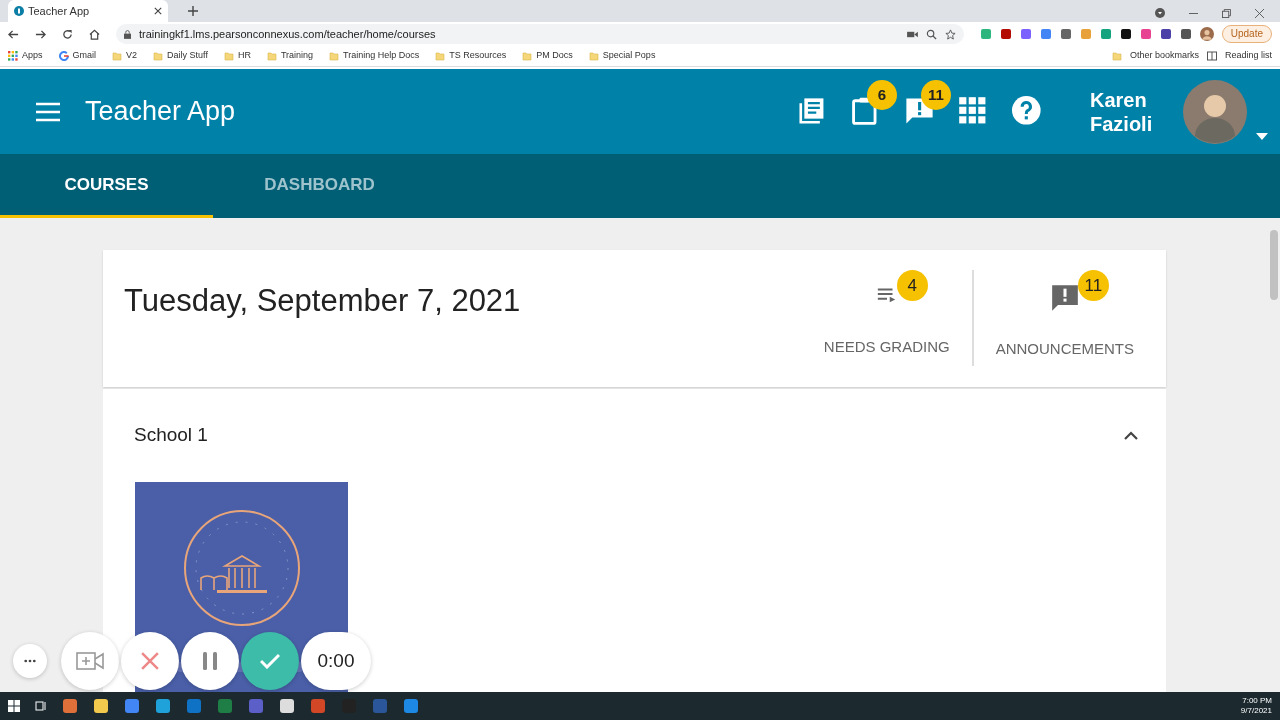  Describe the element at coordinates (1262, 136) in the screenshot. I see `dropdown-caret-icon` at that location.